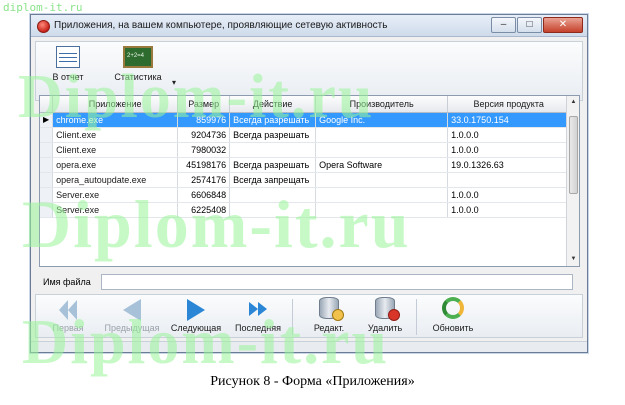 The height and width of the screenshot is (405, 625). Describe the element at coordinates (312, 381) in the screenshot. I see `figure-caption: Рисунок 8 - Форма «Приложения»` at that location.